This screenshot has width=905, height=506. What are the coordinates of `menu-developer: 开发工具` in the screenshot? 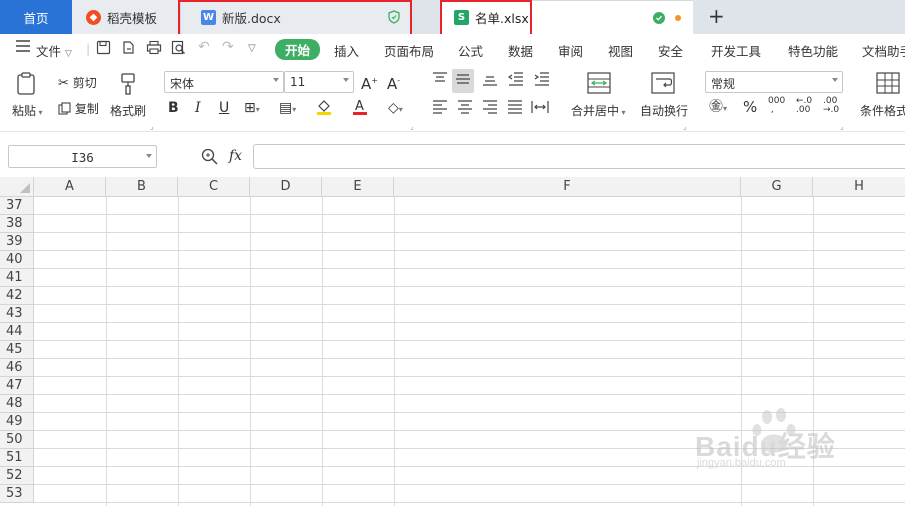 It's located at (736, 50).